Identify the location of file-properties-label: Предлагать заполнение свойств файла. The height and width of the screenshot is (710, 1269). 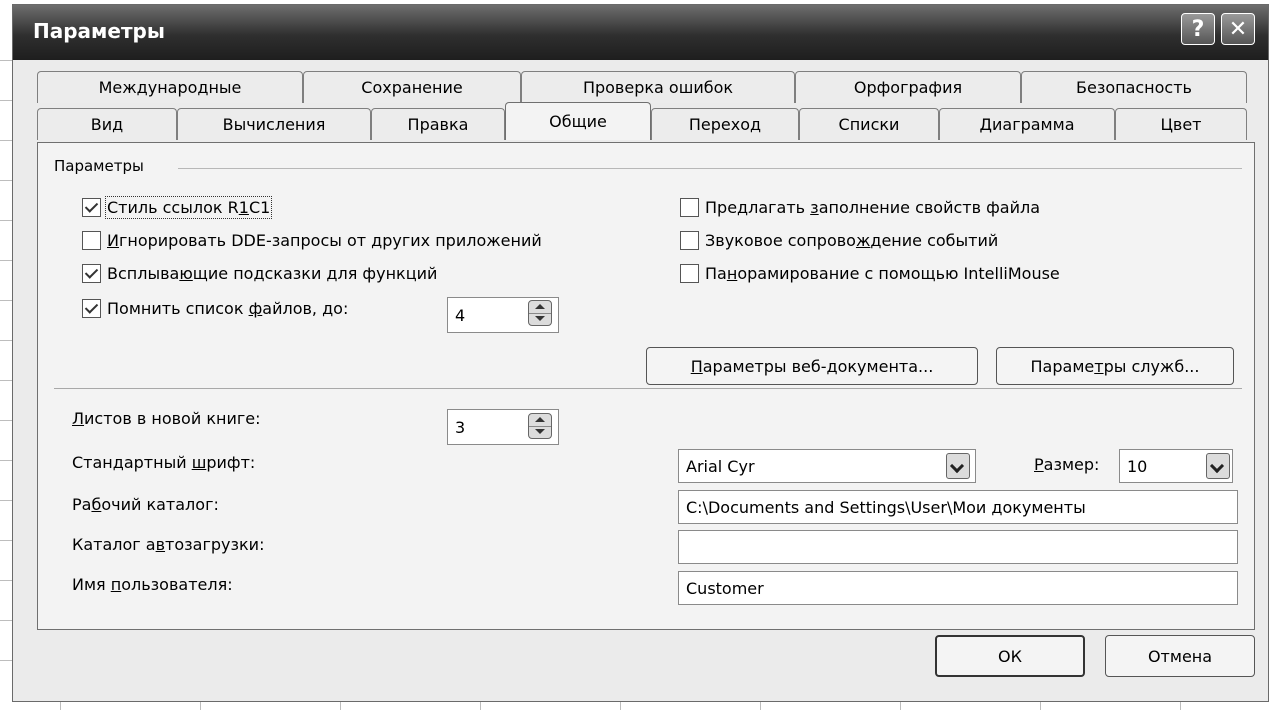
(873, 207).